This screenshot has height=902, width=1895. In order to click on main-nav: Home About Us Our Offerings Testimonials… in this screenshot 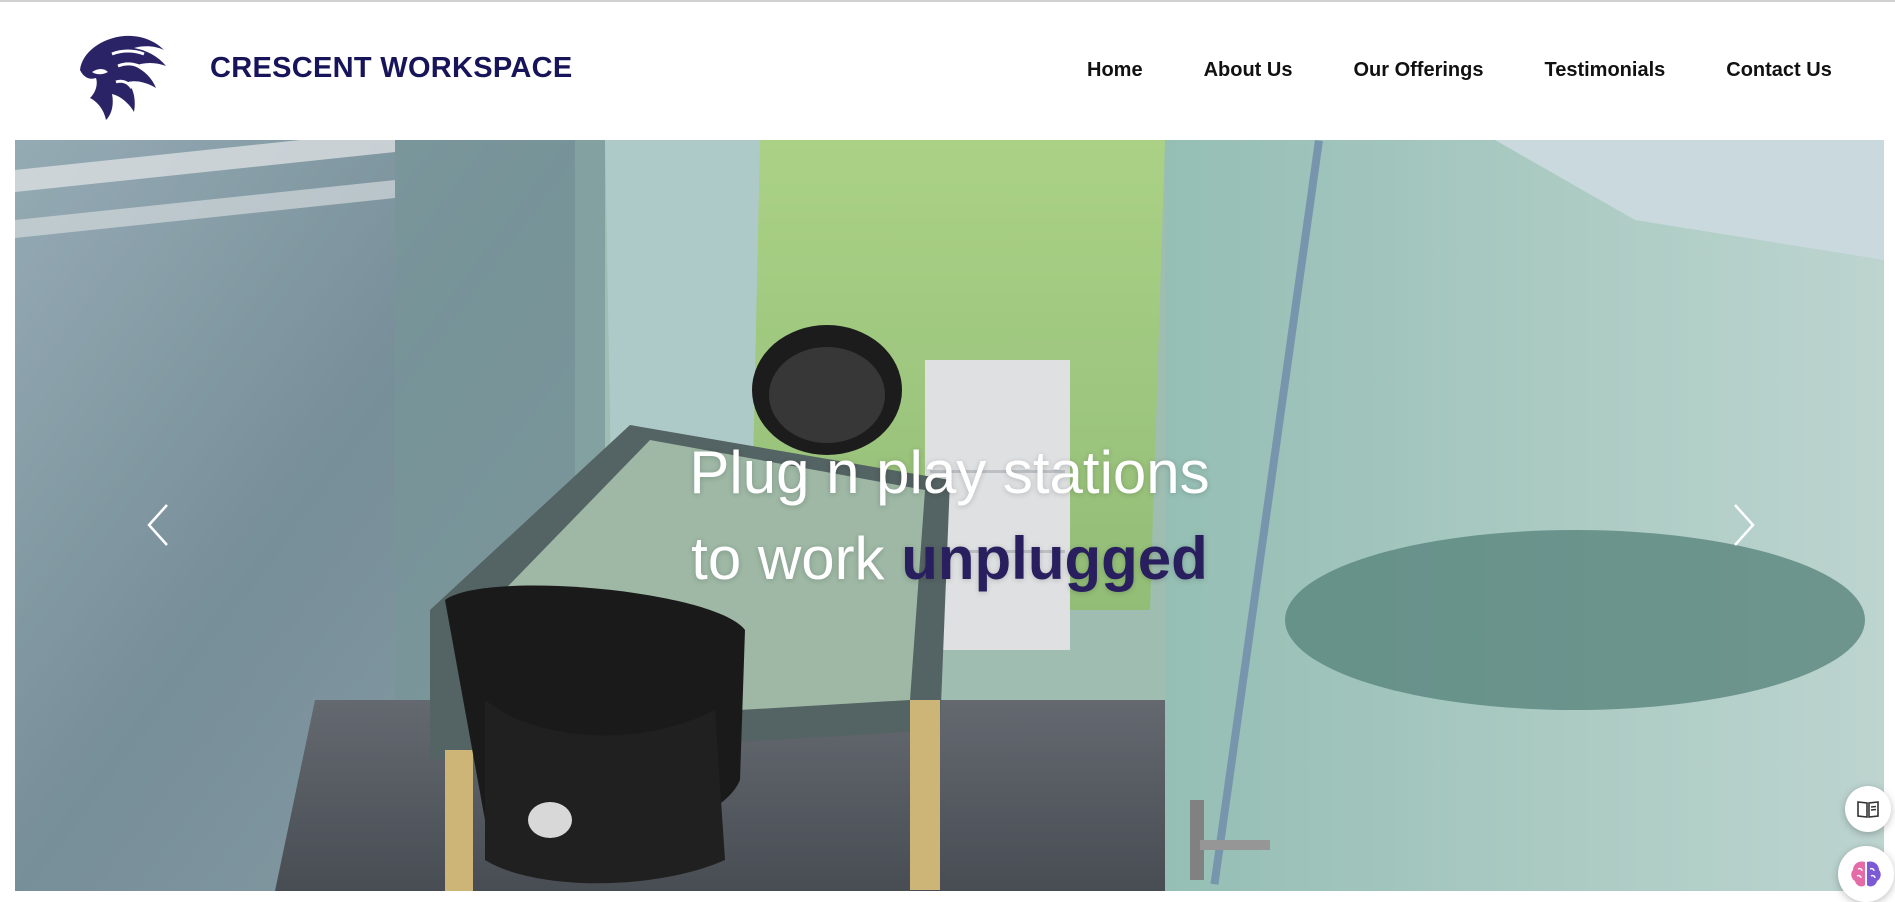, I will do `click(1459, 70)`.